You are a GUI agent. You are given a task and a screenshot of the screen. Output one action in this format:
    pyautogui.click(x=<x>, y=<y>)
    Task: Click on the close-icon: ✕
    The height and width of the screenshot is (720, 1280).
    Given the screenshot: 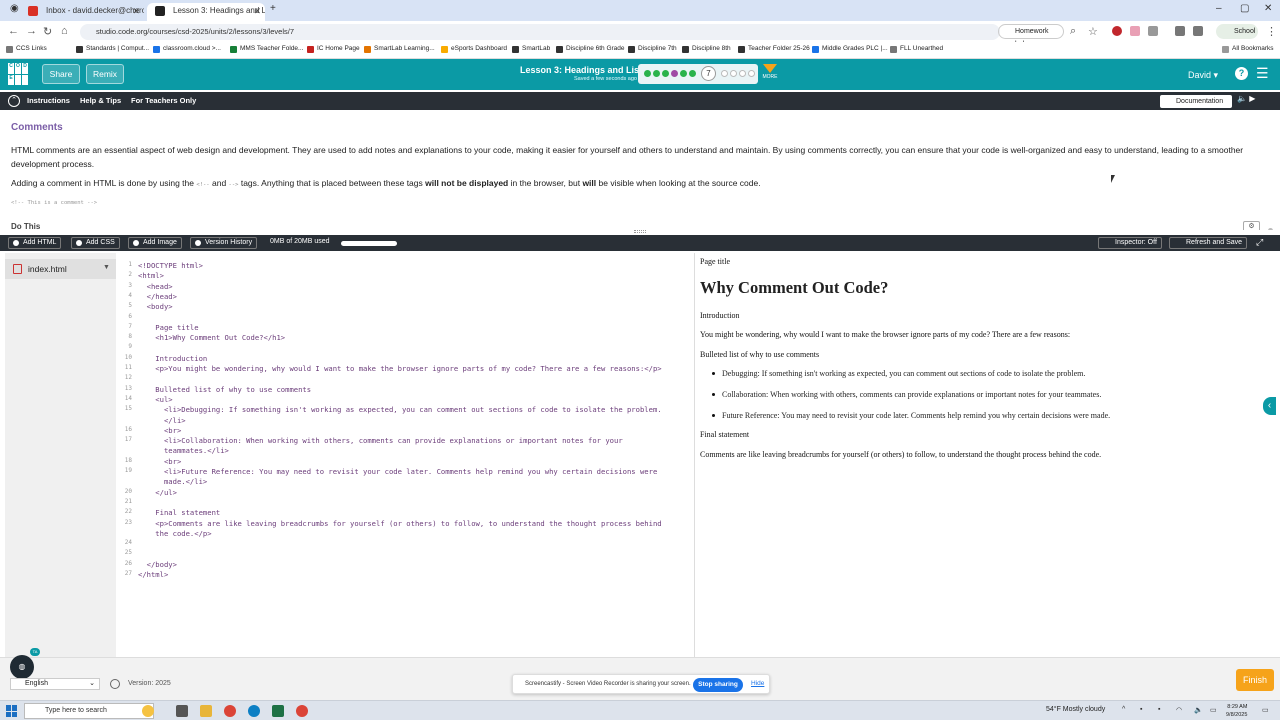 What is the action you would take?
    pyautogui.click(x=136, y=11)
    